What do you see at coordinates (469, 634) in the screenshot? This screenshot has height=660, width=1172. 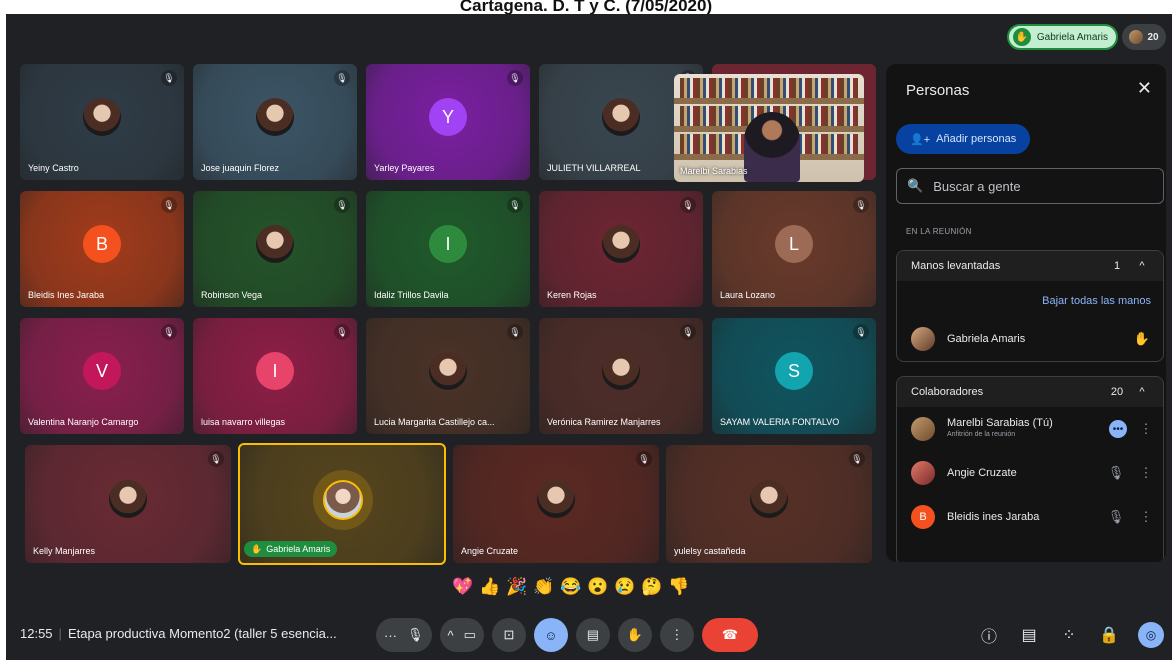 I see `camera-icon: ▭` at bounding box center [469, 634].